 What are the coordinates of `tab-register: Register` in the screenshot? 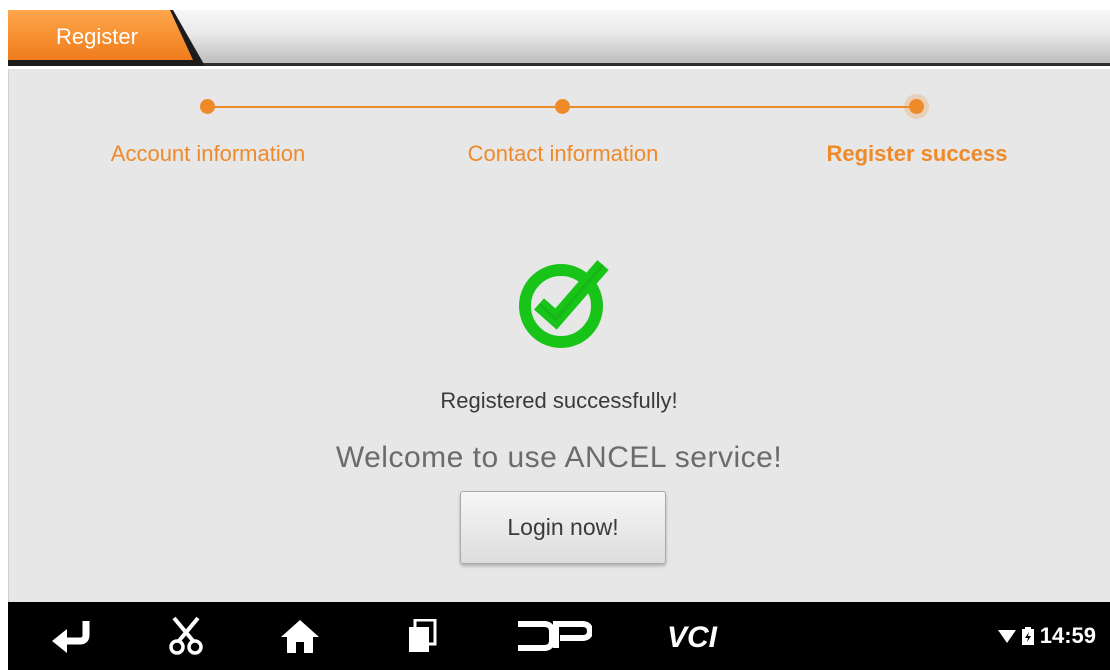 It's located at (108, 38).